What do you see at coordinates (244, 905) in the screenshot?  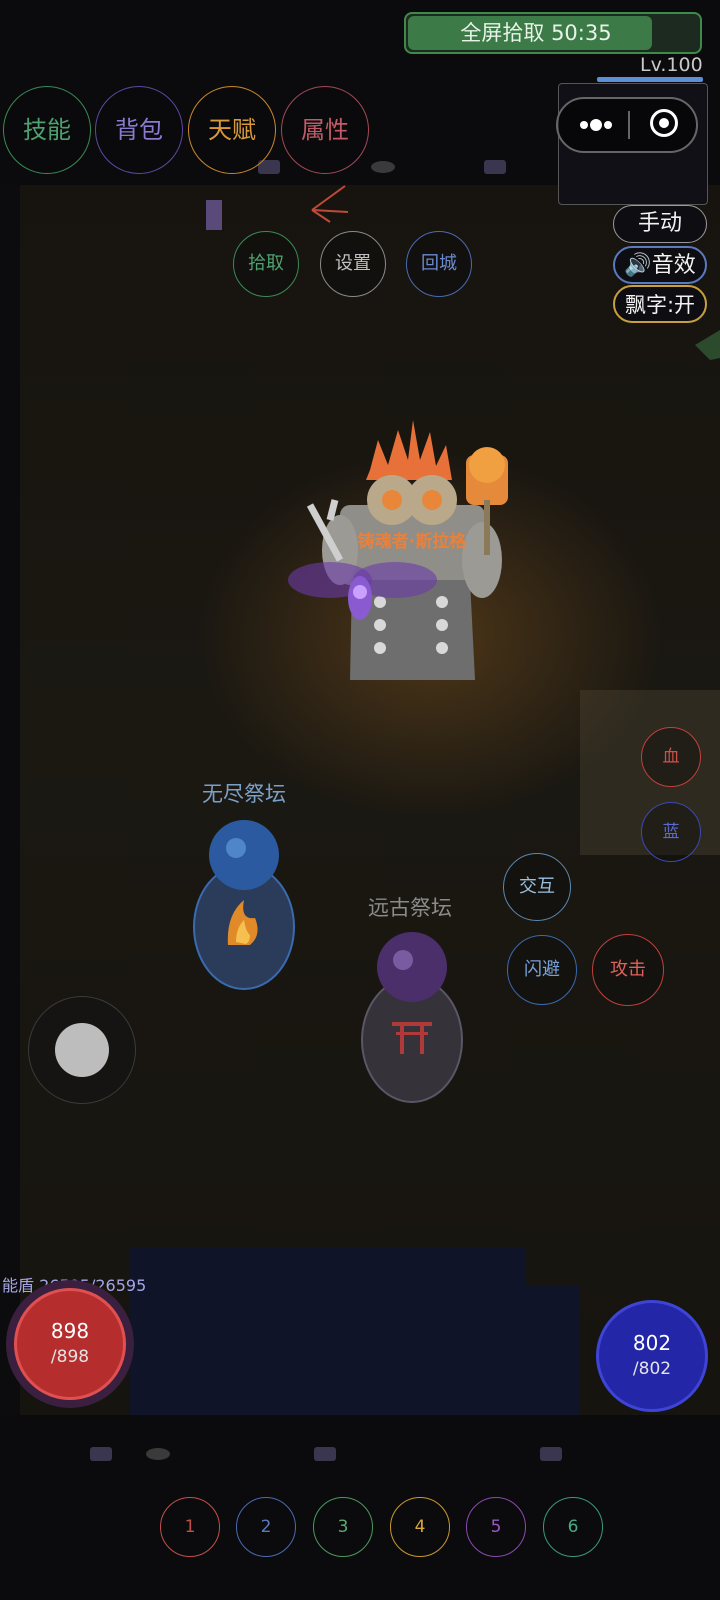 I see `endless-altar` at bounding box center [244, 905].